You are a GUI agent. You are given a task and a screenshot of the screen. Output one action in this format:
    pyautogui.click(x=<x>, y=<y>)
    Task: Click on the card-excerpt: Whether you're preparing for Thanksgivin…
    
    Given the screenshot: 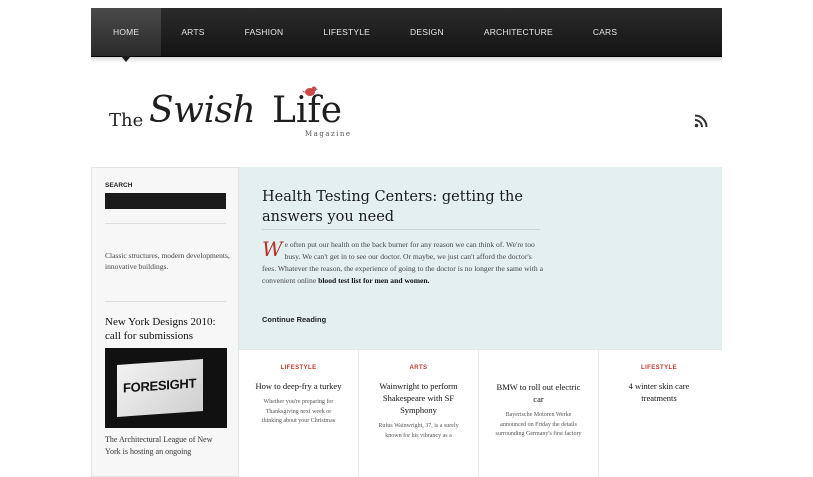 What is the action you would take?
    pyautogui.click(x=298, y=411)
    